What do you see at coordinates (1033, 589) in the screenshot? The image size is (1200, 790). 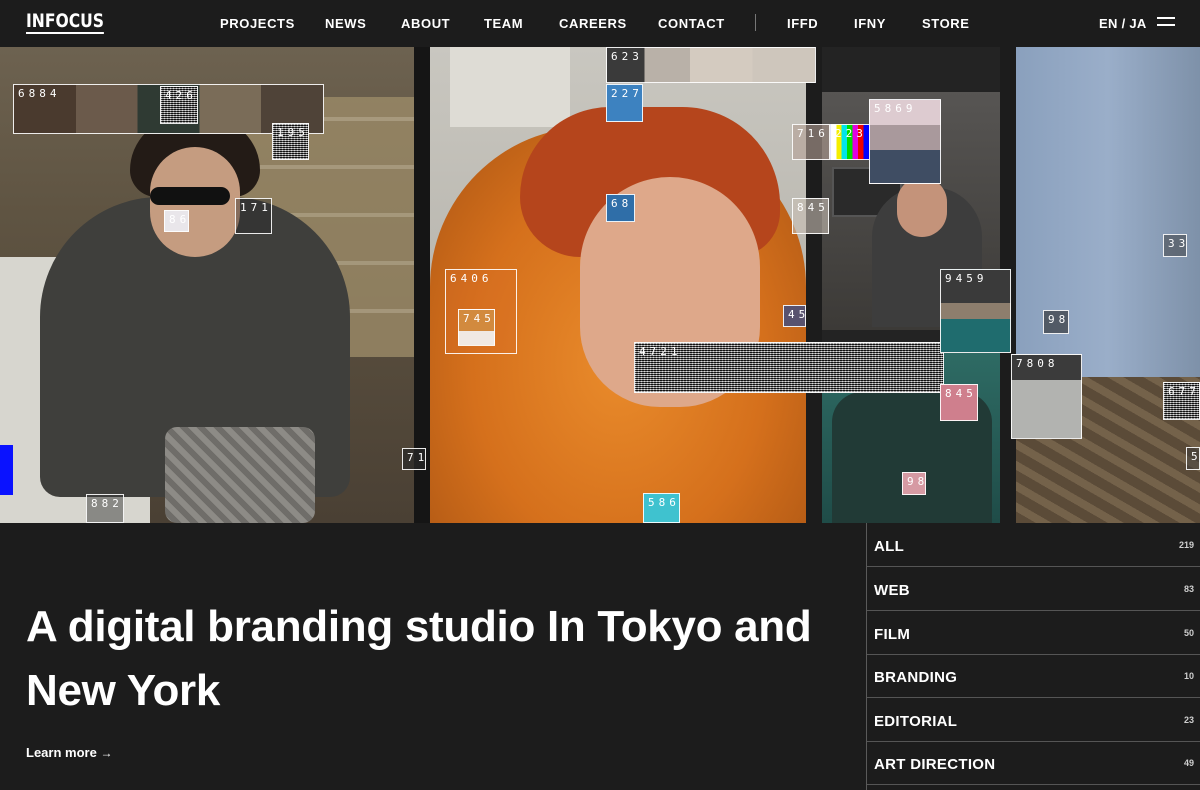 I see `category-web: WEB 83` at bounding box center [1033, 589].